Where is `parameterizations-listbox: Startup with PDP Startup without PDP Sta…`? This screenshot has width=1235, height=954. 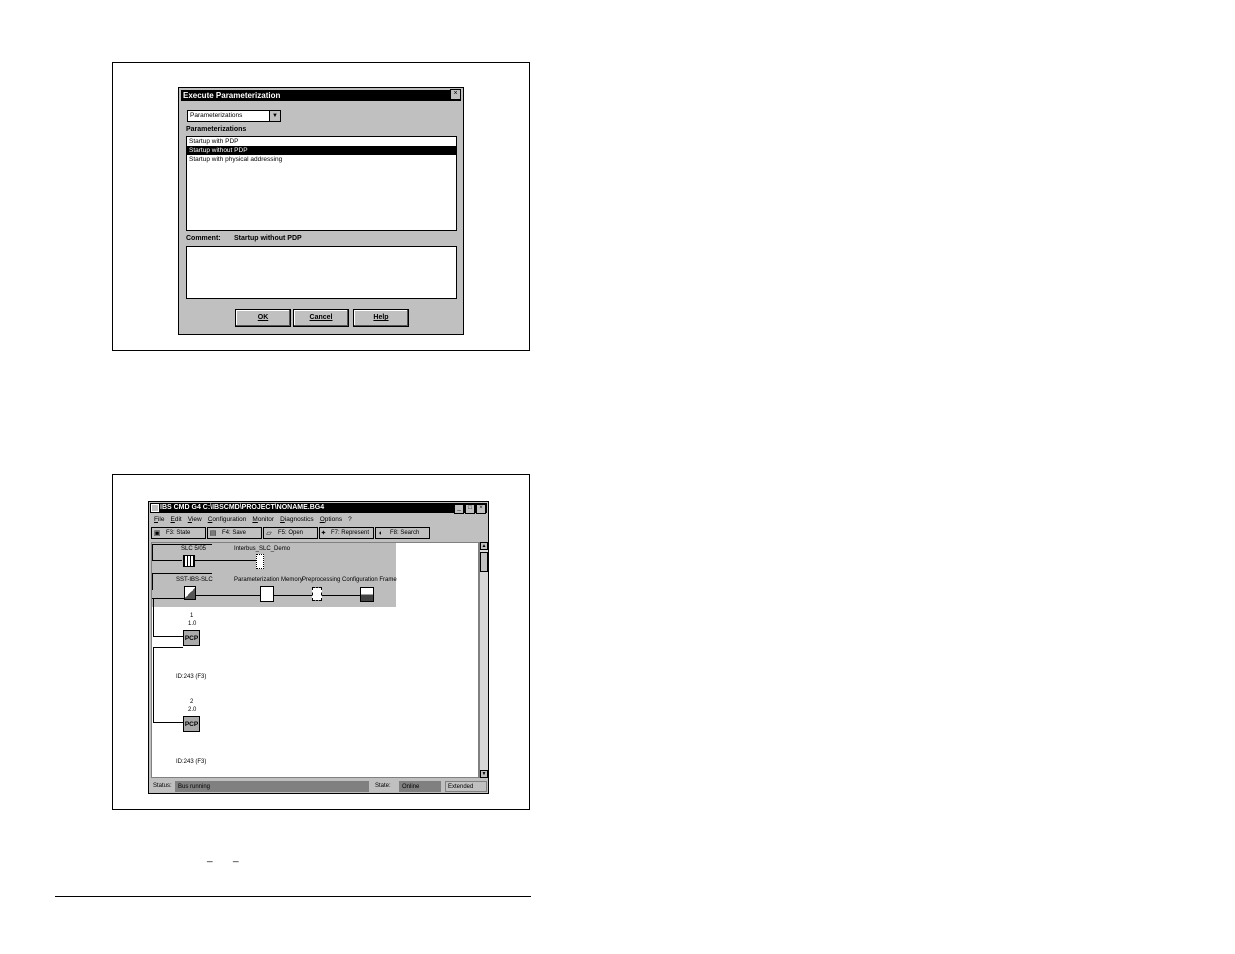 parameterizations-listbox: Startup with PDP Startup without PDP Sta… is located at coordinates (321, 183).